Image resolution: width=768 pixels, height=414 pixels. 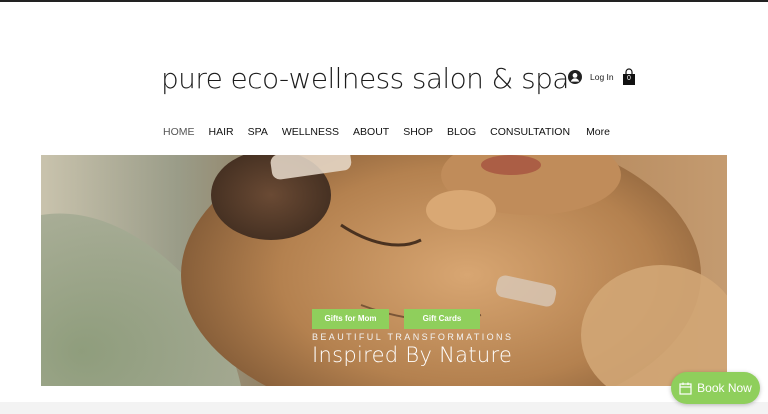 I want to click on calendar-icon, so click(x=685, y=388).